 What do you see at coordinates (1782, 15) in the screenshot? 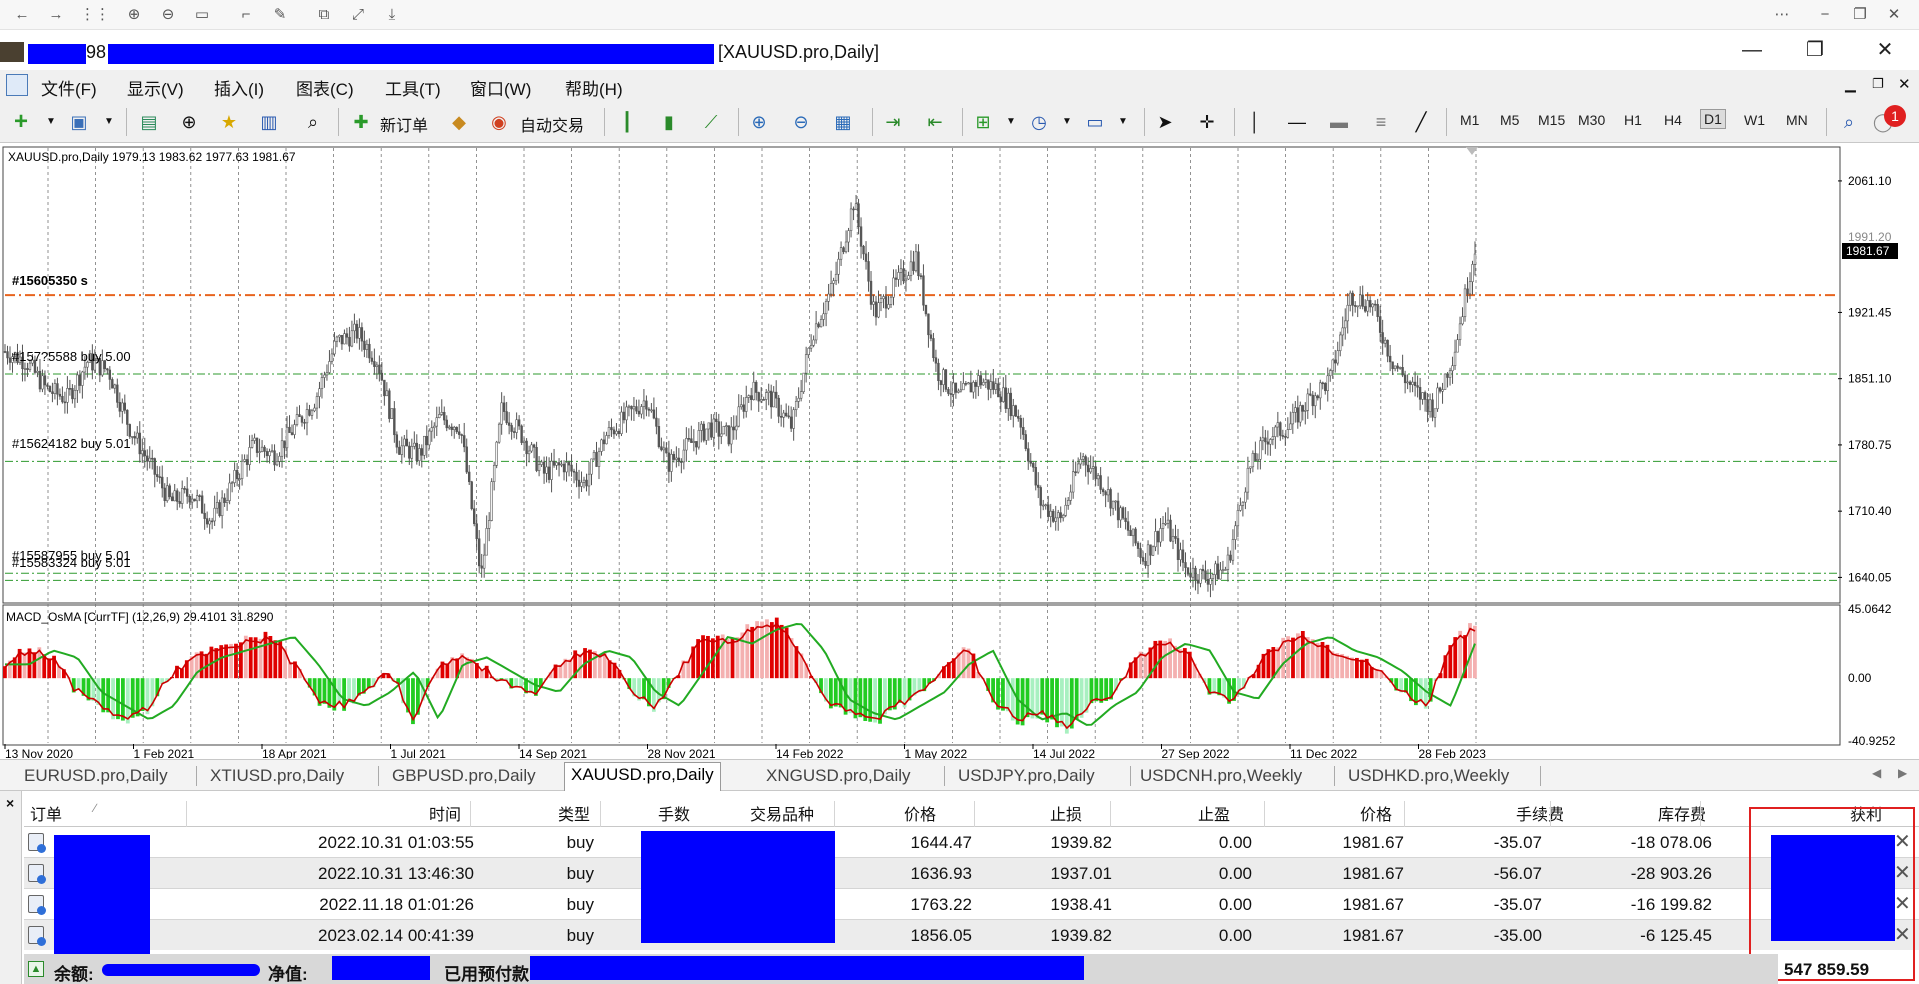
I see `more-icon: ⋯` at bounding box center [1782, 15].